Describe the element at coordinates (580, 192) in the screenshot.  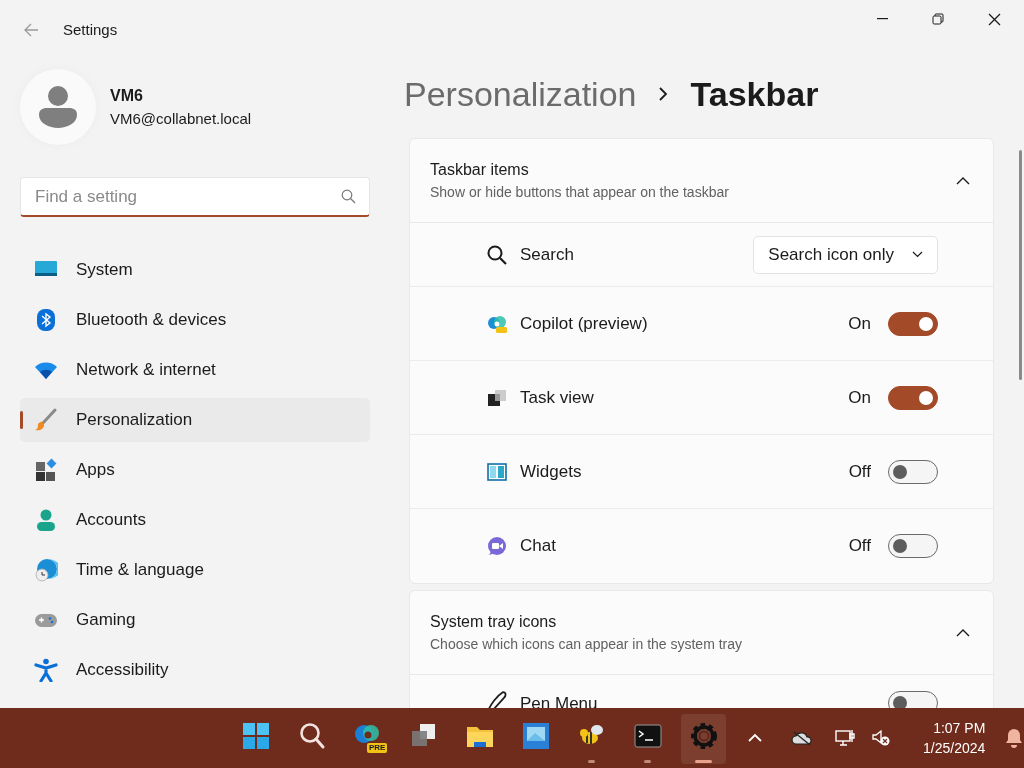
I see `section-subtitle: Show or hide buttons that appear on the taskbar` at that location.